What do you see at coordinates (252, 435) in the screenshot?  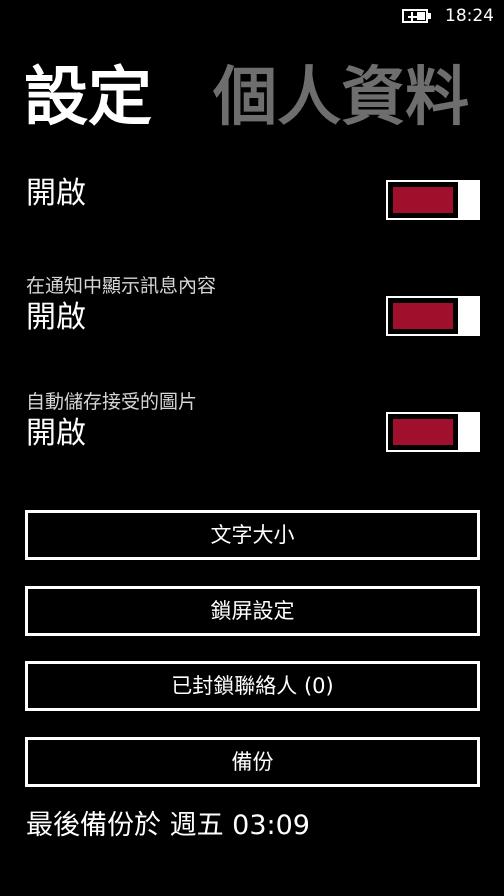 I see `toggle-row-auto-save-images: 自動儲存接受的圖片 開啟` at bounding box center [252, 435].